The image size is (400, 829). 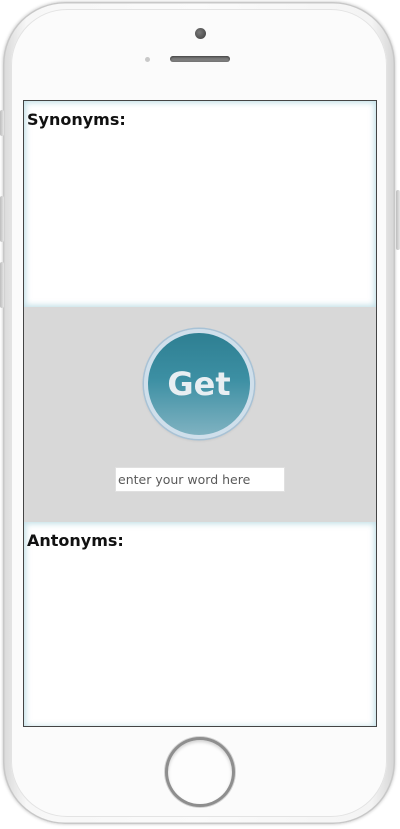 What do you see at coordinates (76, 119) in the screenshot?
I see `synonyms-heading: Synonyms:` at bounding box center [76, 119].